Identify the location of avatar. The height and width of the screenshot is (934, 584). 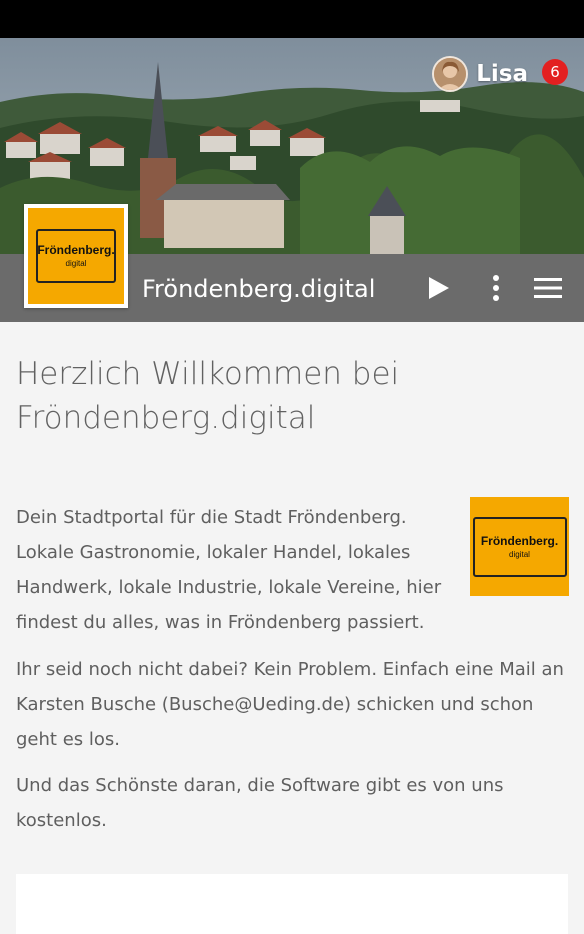
(450, 74).